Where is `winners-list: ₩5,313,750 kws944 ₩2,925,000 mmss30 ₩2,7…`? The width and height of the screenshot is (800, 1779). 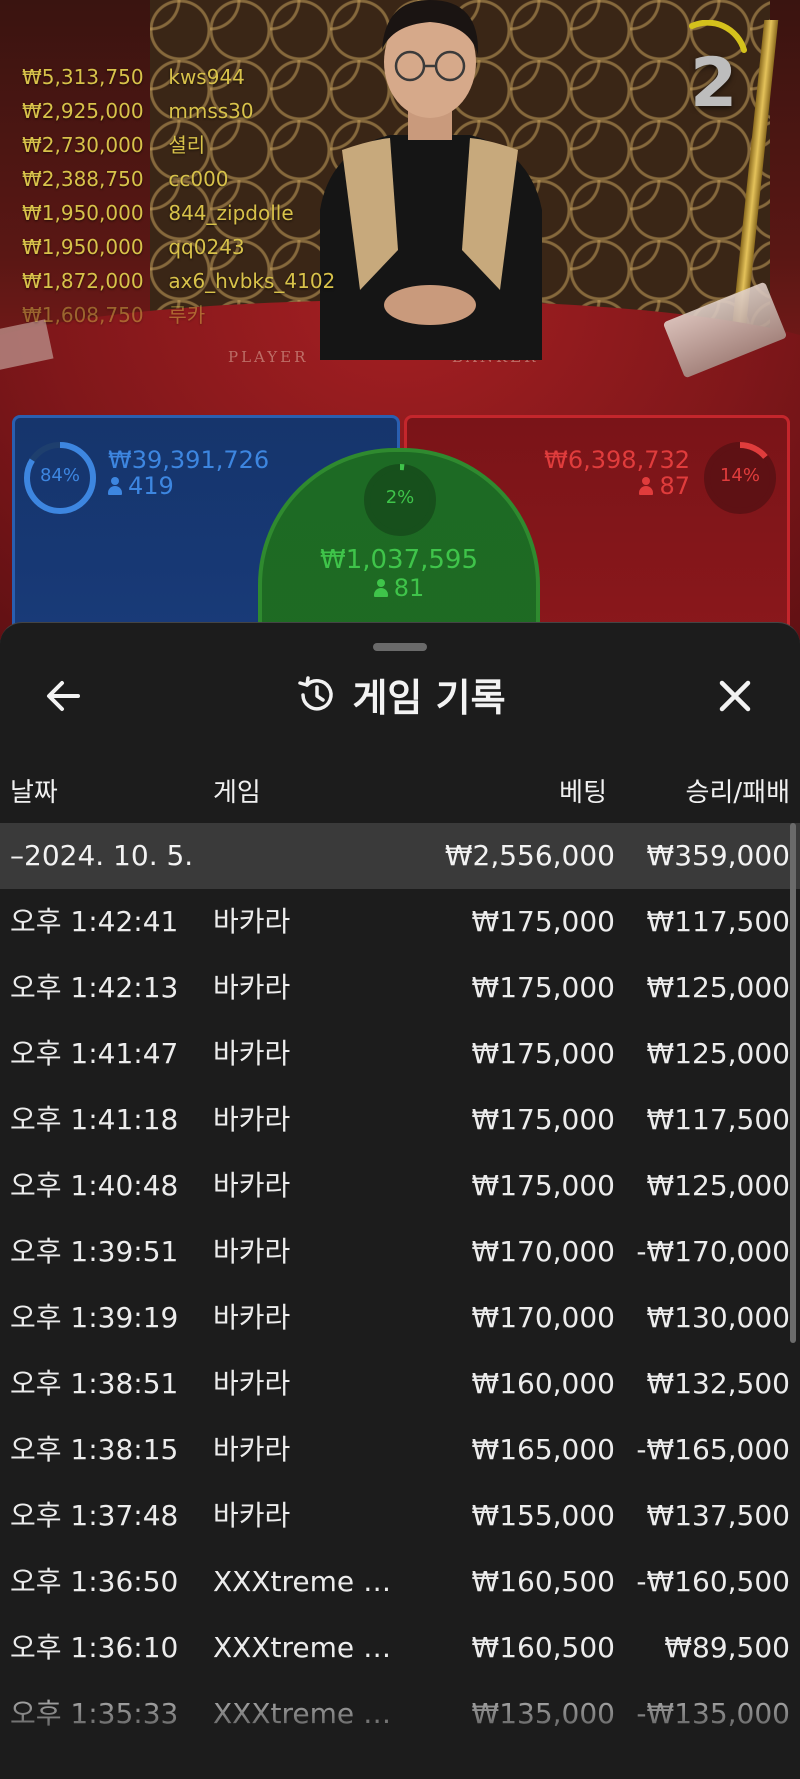 winners-list: ₩5,313,750 kws944 ₩2,925,000 mmss30 ₩2,7… is located at coordinates (178, 196).